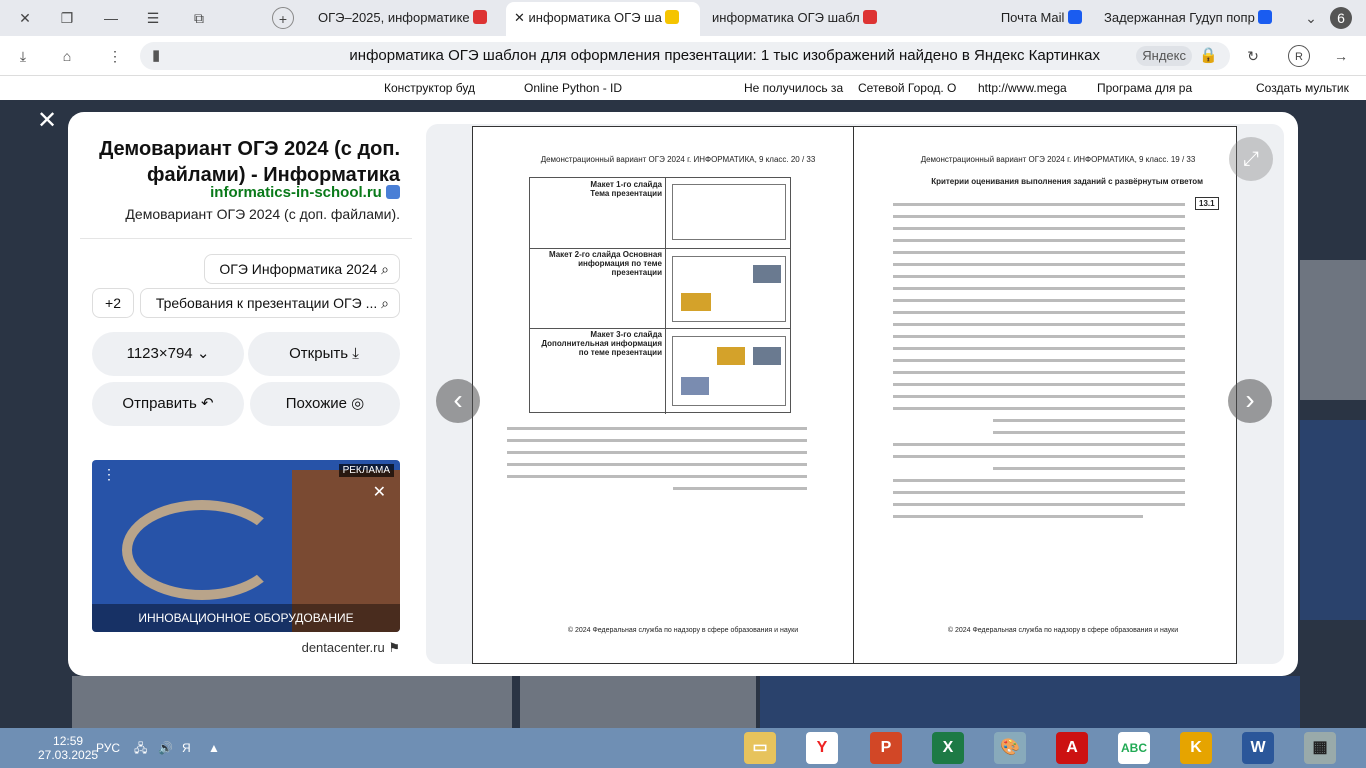  What do you see at coordinates (1208, 56) in the screenshot?
I see `lock-icon: 🔒` at bounding box center [1208, 56].